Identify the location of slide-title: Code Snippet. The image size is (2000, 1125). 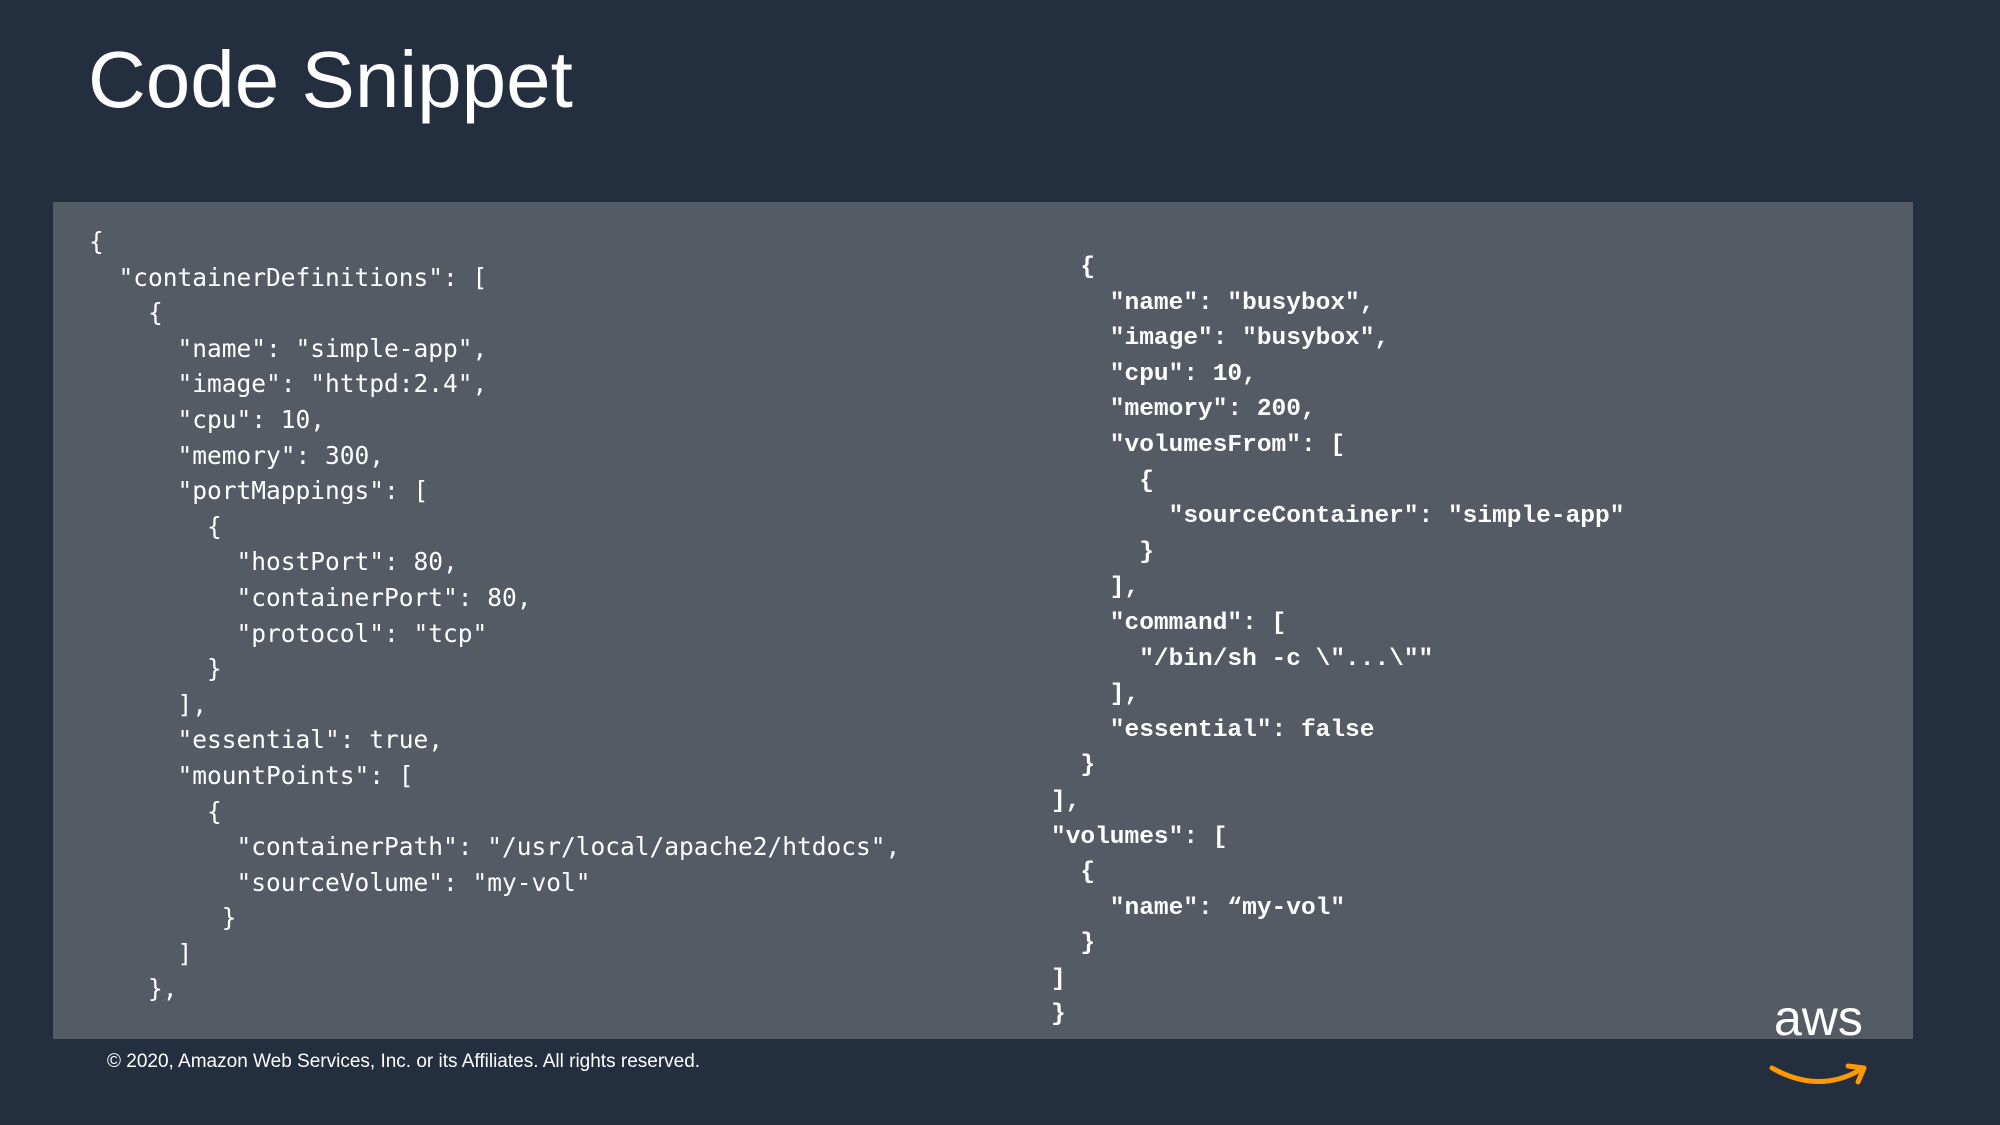
(330, 79).